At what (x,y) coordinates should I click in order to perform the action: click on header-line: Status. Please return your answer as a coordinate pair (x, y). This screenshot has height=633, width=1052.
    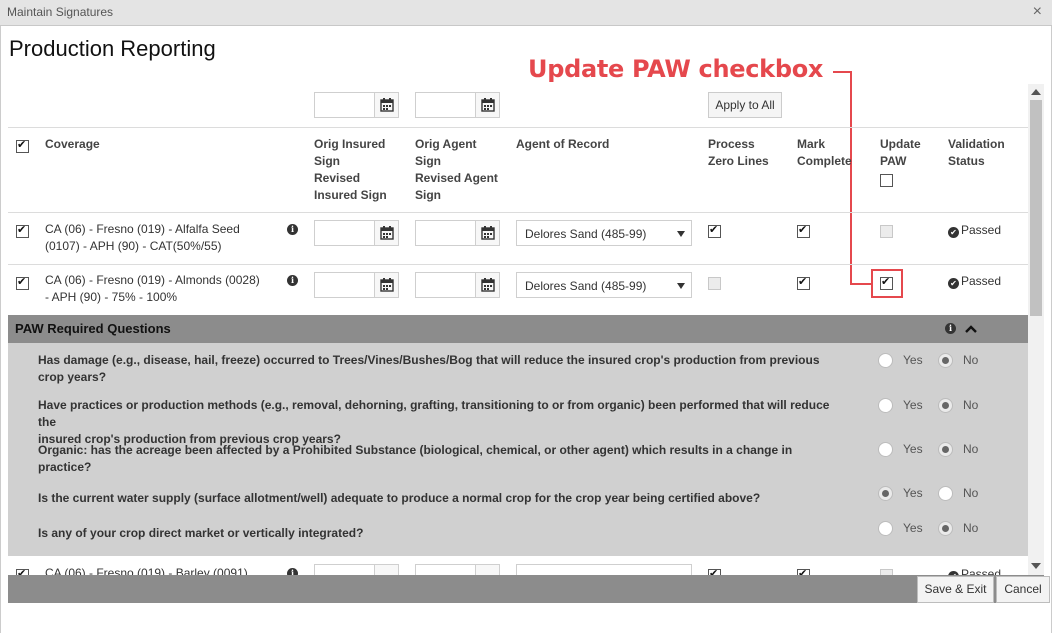
    Looking at the image, I should click on (966, 161).